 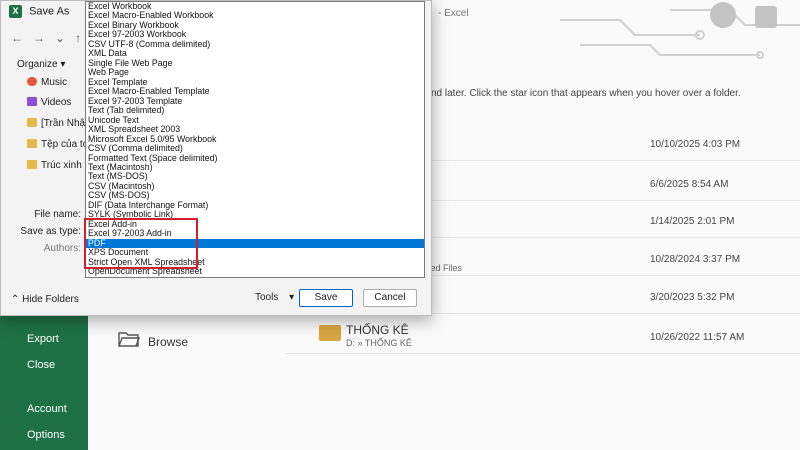 I want to click on circuit-decoration-icon, so click(x=680, y=30).